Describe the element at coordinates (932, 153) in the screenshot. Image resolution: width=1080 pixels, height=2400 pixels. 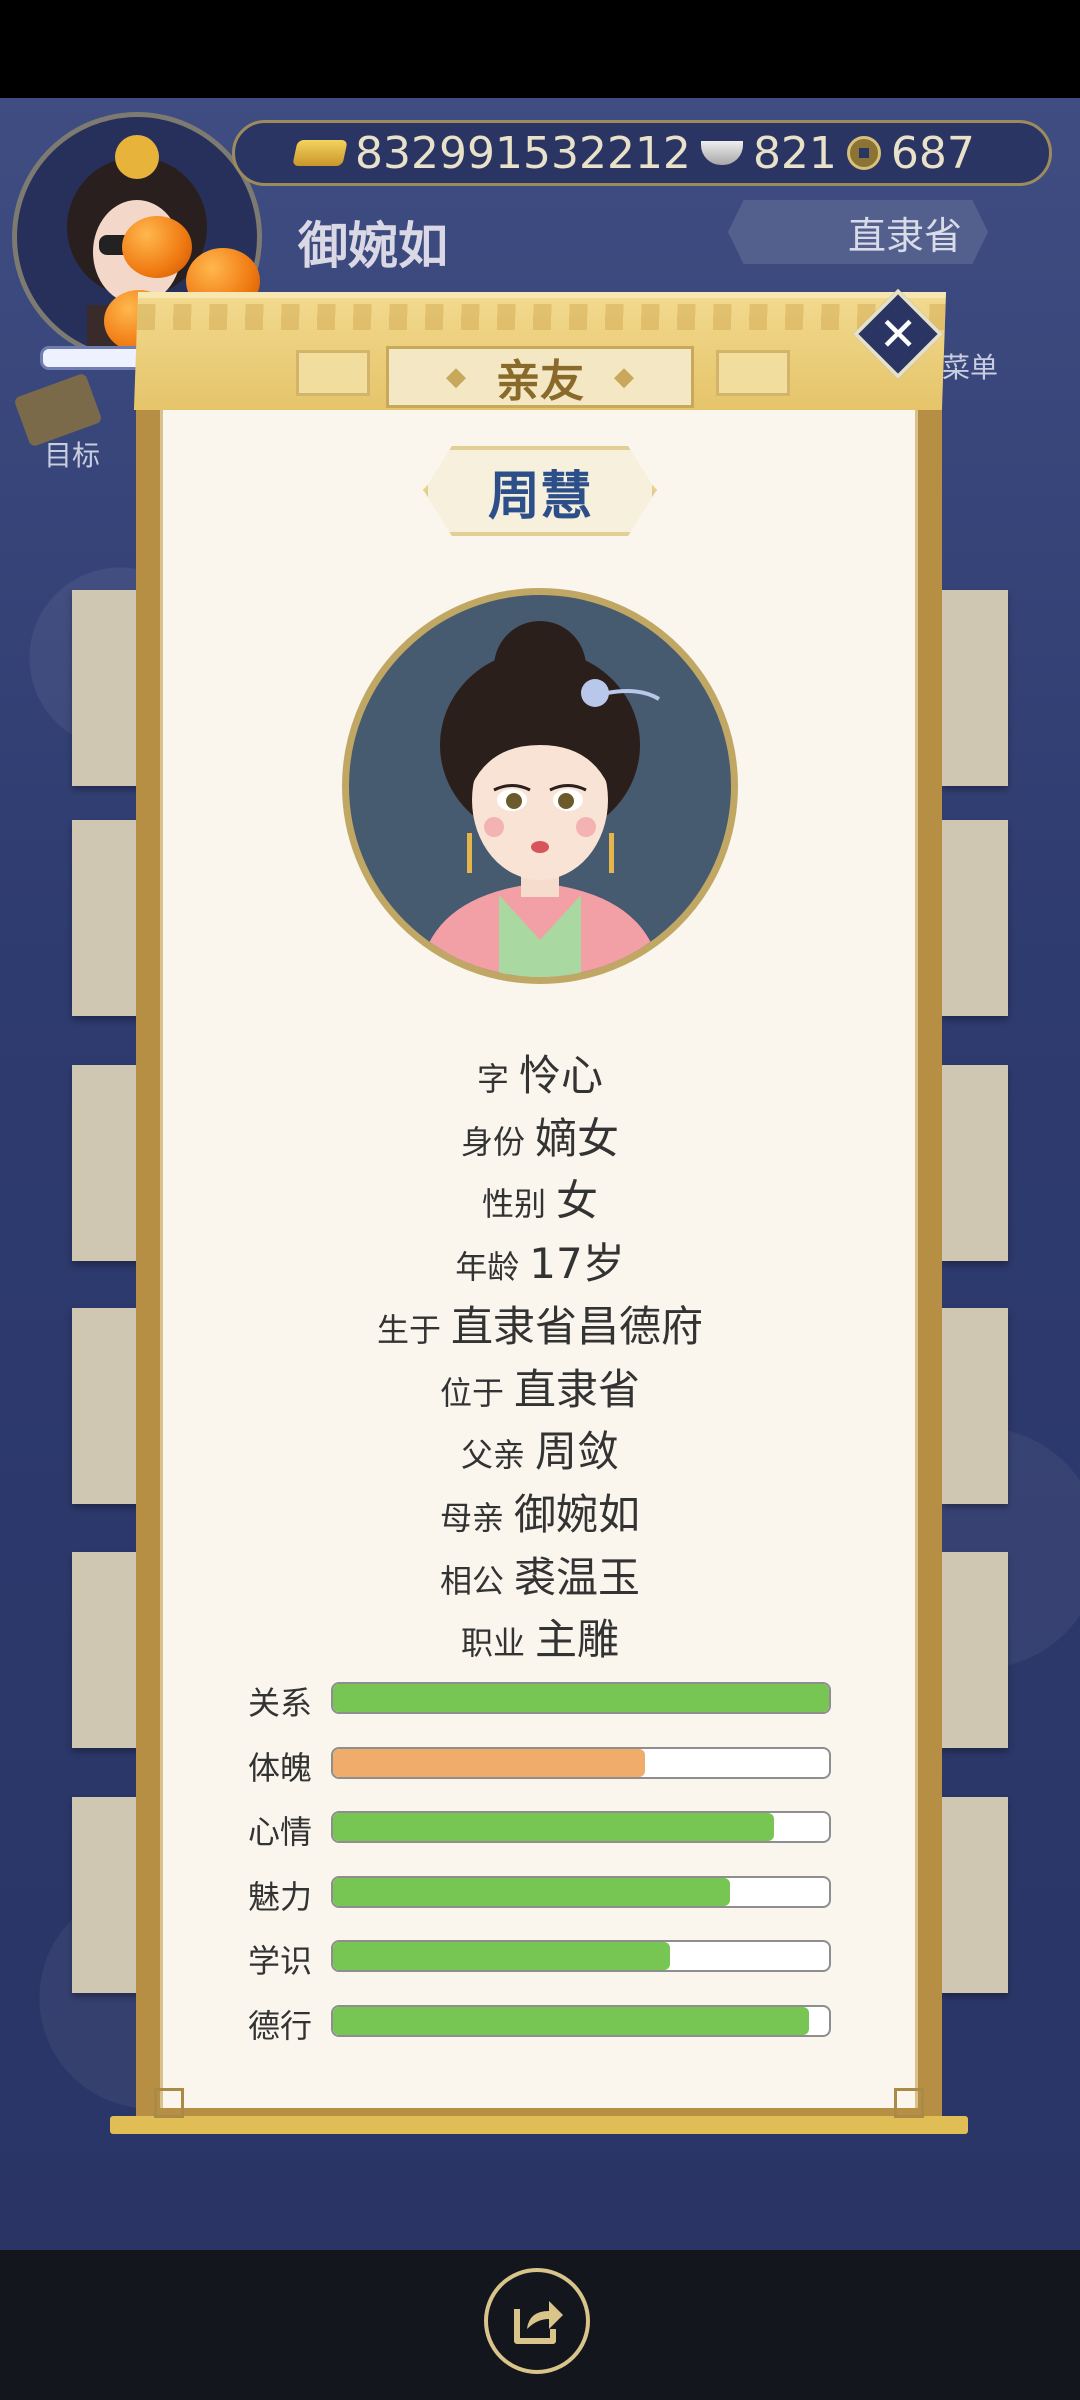
I see `coin-amount: 687` at that location.